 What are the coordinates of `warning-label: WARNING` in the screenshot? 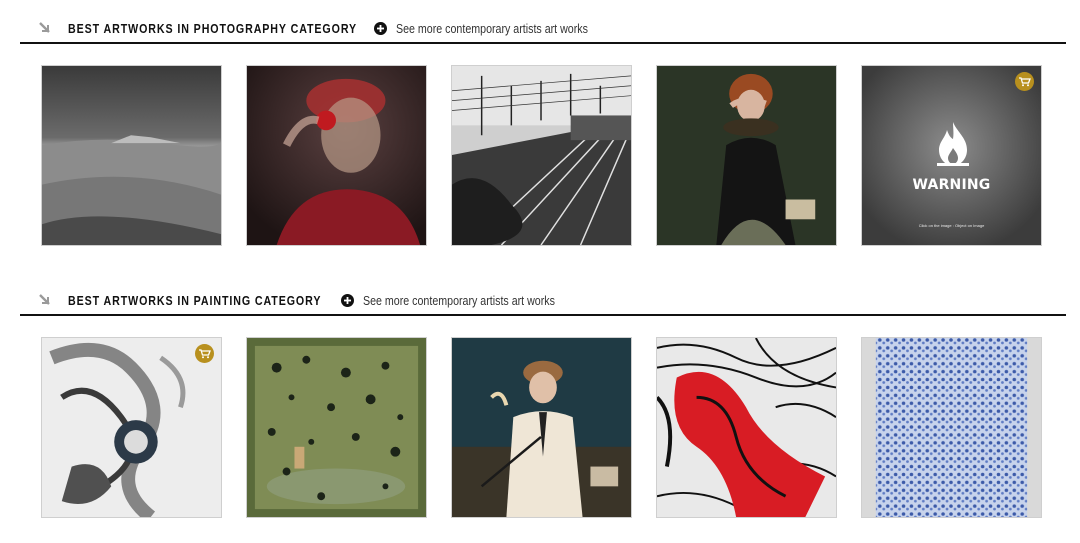 It's located at (951, 185).